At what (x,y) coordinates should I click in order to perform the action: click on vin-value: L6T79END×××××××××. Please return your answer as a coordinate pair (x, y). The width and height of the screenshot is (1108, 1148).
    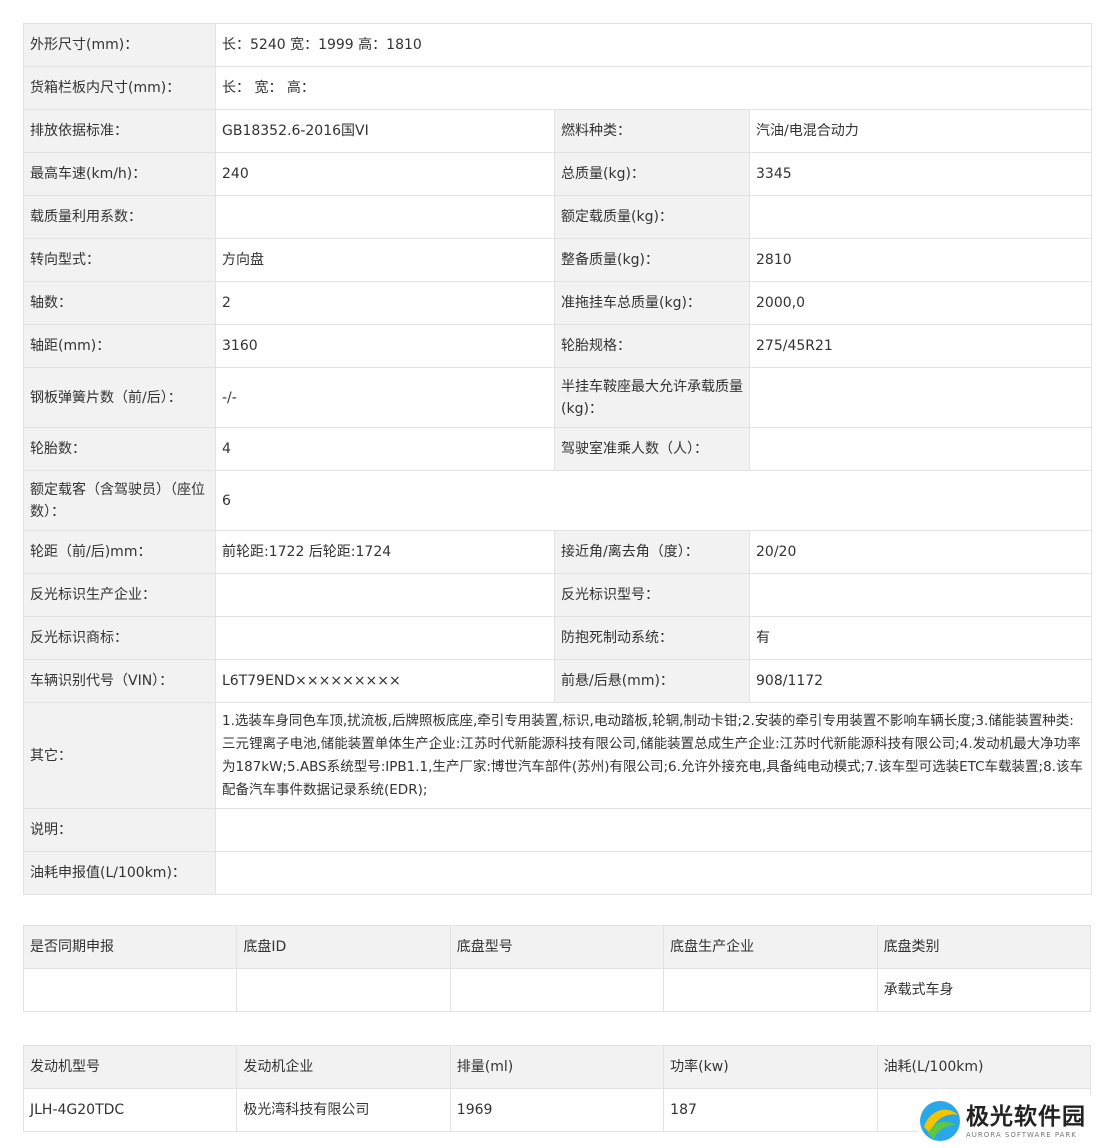
    Looking at the image, I should click on (385, 681).